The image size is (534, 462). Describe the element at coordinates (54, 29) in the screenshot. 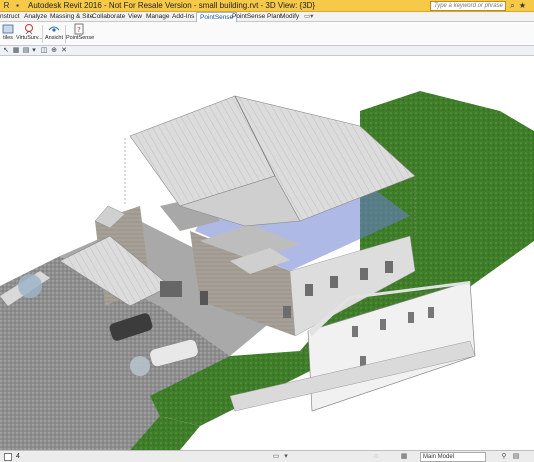

I see `ansicht-icon` at that location.